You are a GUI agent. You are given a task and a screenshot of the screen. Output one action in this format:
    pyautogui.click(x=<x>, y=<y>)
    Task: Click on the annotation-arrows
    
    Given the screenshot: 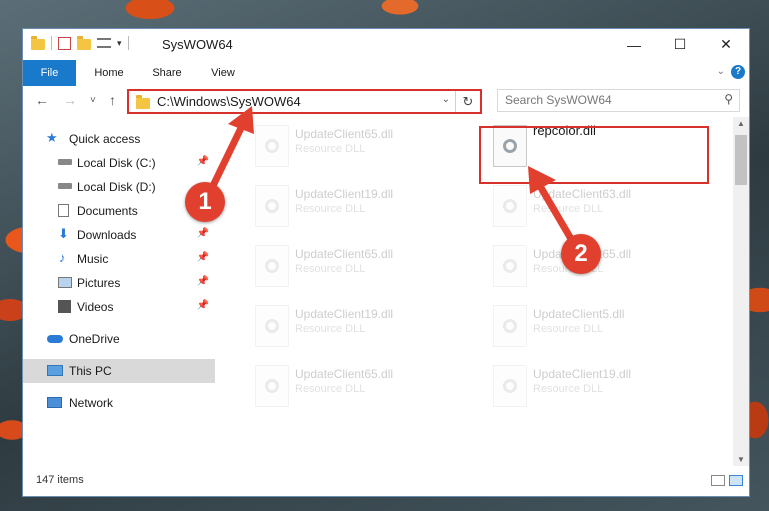 What is the action you would take?
    pyautogui.click(x=392, y=177)
    